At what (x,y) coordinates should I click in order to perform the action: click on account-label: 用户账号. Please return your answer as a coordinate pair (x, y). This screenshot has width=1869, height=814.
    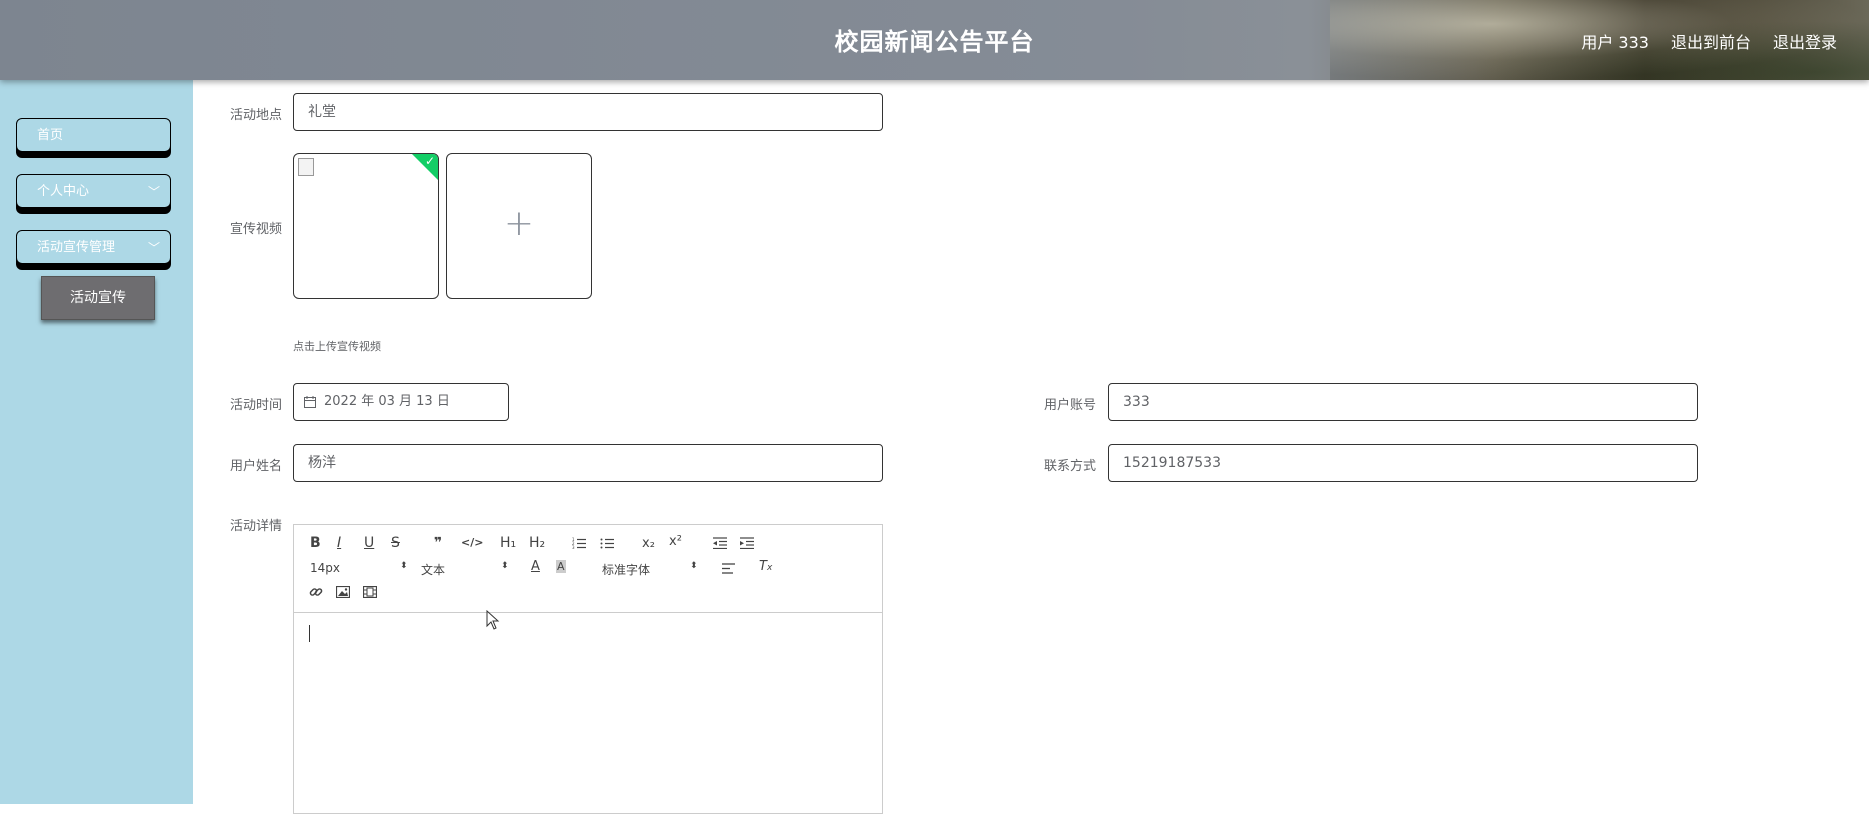
    Looking at the image, I should click on (1069, 405).